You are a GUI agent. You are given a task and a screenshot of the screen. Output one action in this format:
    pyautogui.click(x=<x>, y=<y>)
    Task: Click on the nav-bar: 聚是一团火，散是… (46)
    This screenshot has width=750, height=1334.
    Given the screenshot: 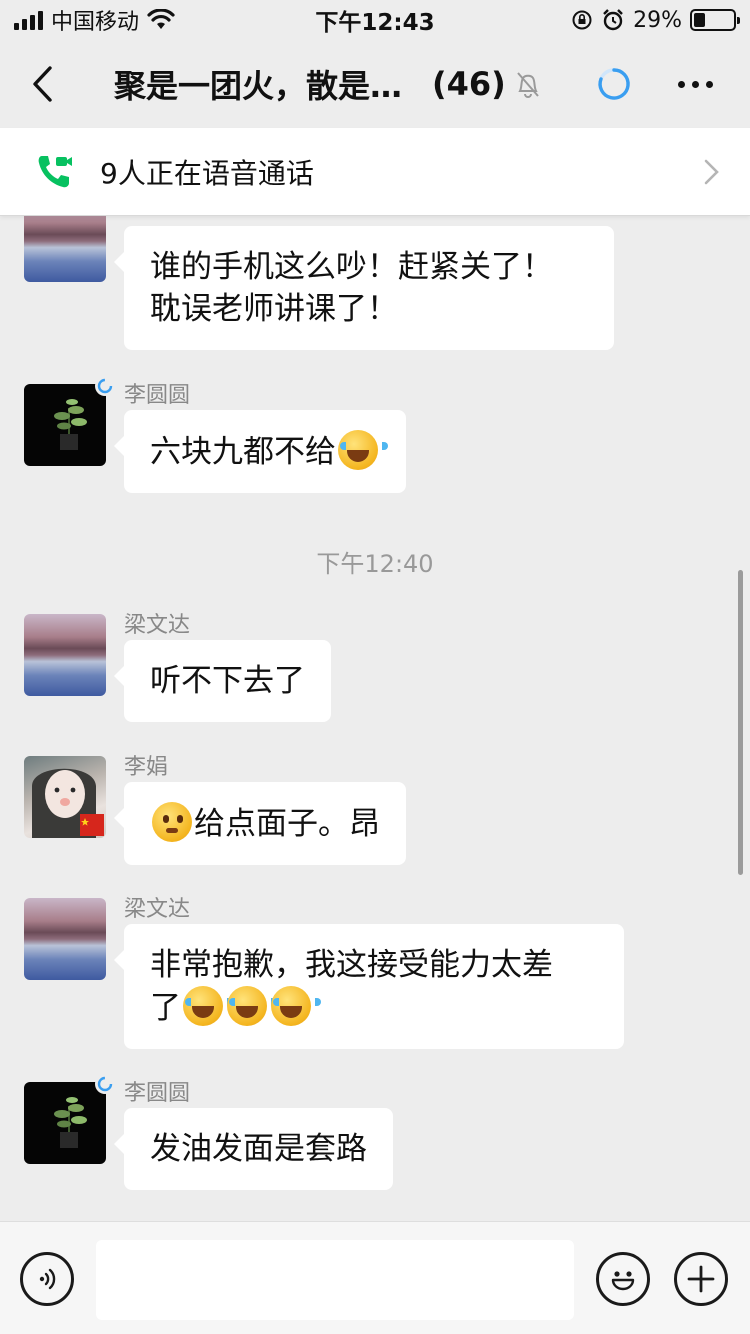 What is the action you would take?
    pyautogui.click(x=375, y=84)
    